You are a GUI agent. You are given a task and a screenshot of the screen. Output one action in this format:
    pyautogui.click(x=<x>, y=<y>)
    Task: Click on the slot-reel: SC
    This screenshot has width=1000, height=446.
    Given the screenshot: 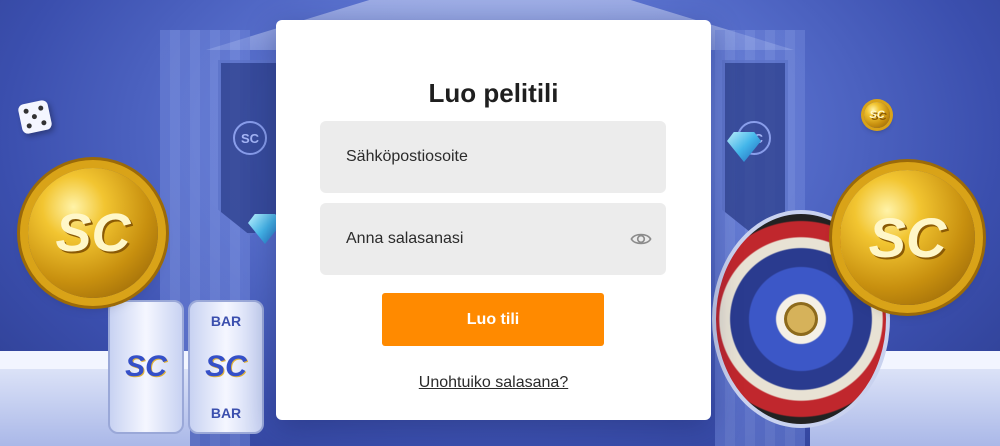 What is the action you would take?
    pyautogui.click(x=146, y=367)
    